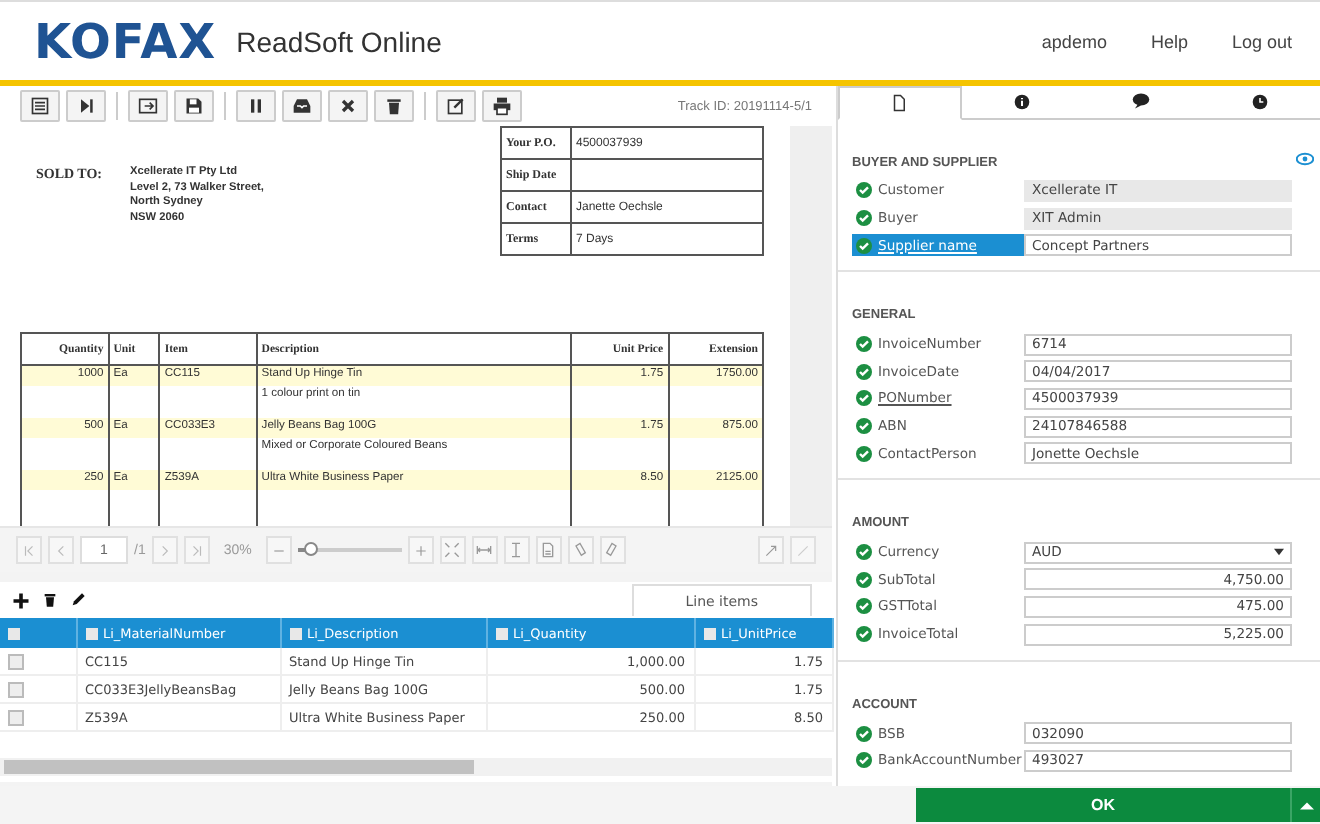  What do you see at coordinates (61, 550) in the screenshot?
I see `previous-icon` at bounding box center [61, 550].